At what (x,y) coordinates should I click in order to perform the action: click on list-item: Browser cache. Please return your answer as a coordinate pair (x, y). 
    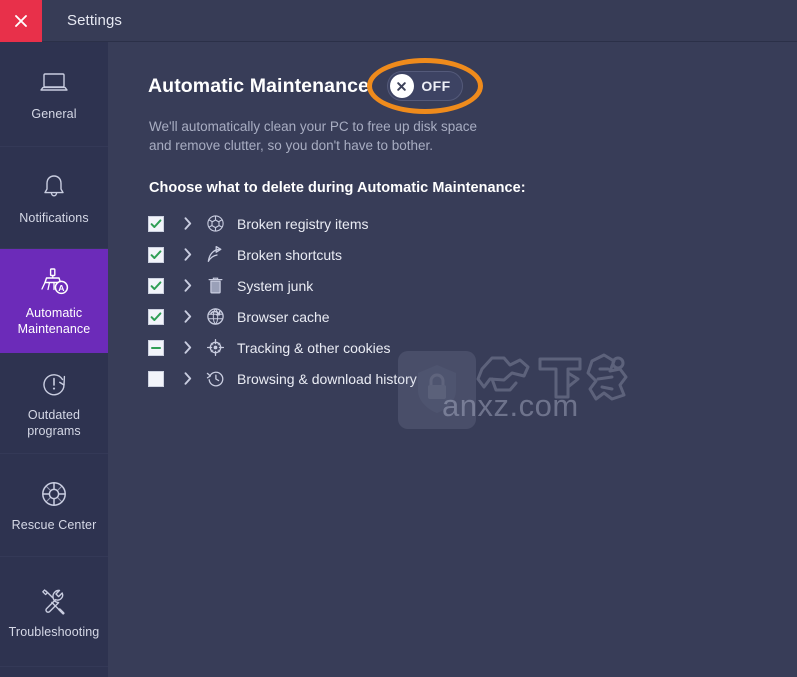
    Looking at the image, I should click on (428, 316).